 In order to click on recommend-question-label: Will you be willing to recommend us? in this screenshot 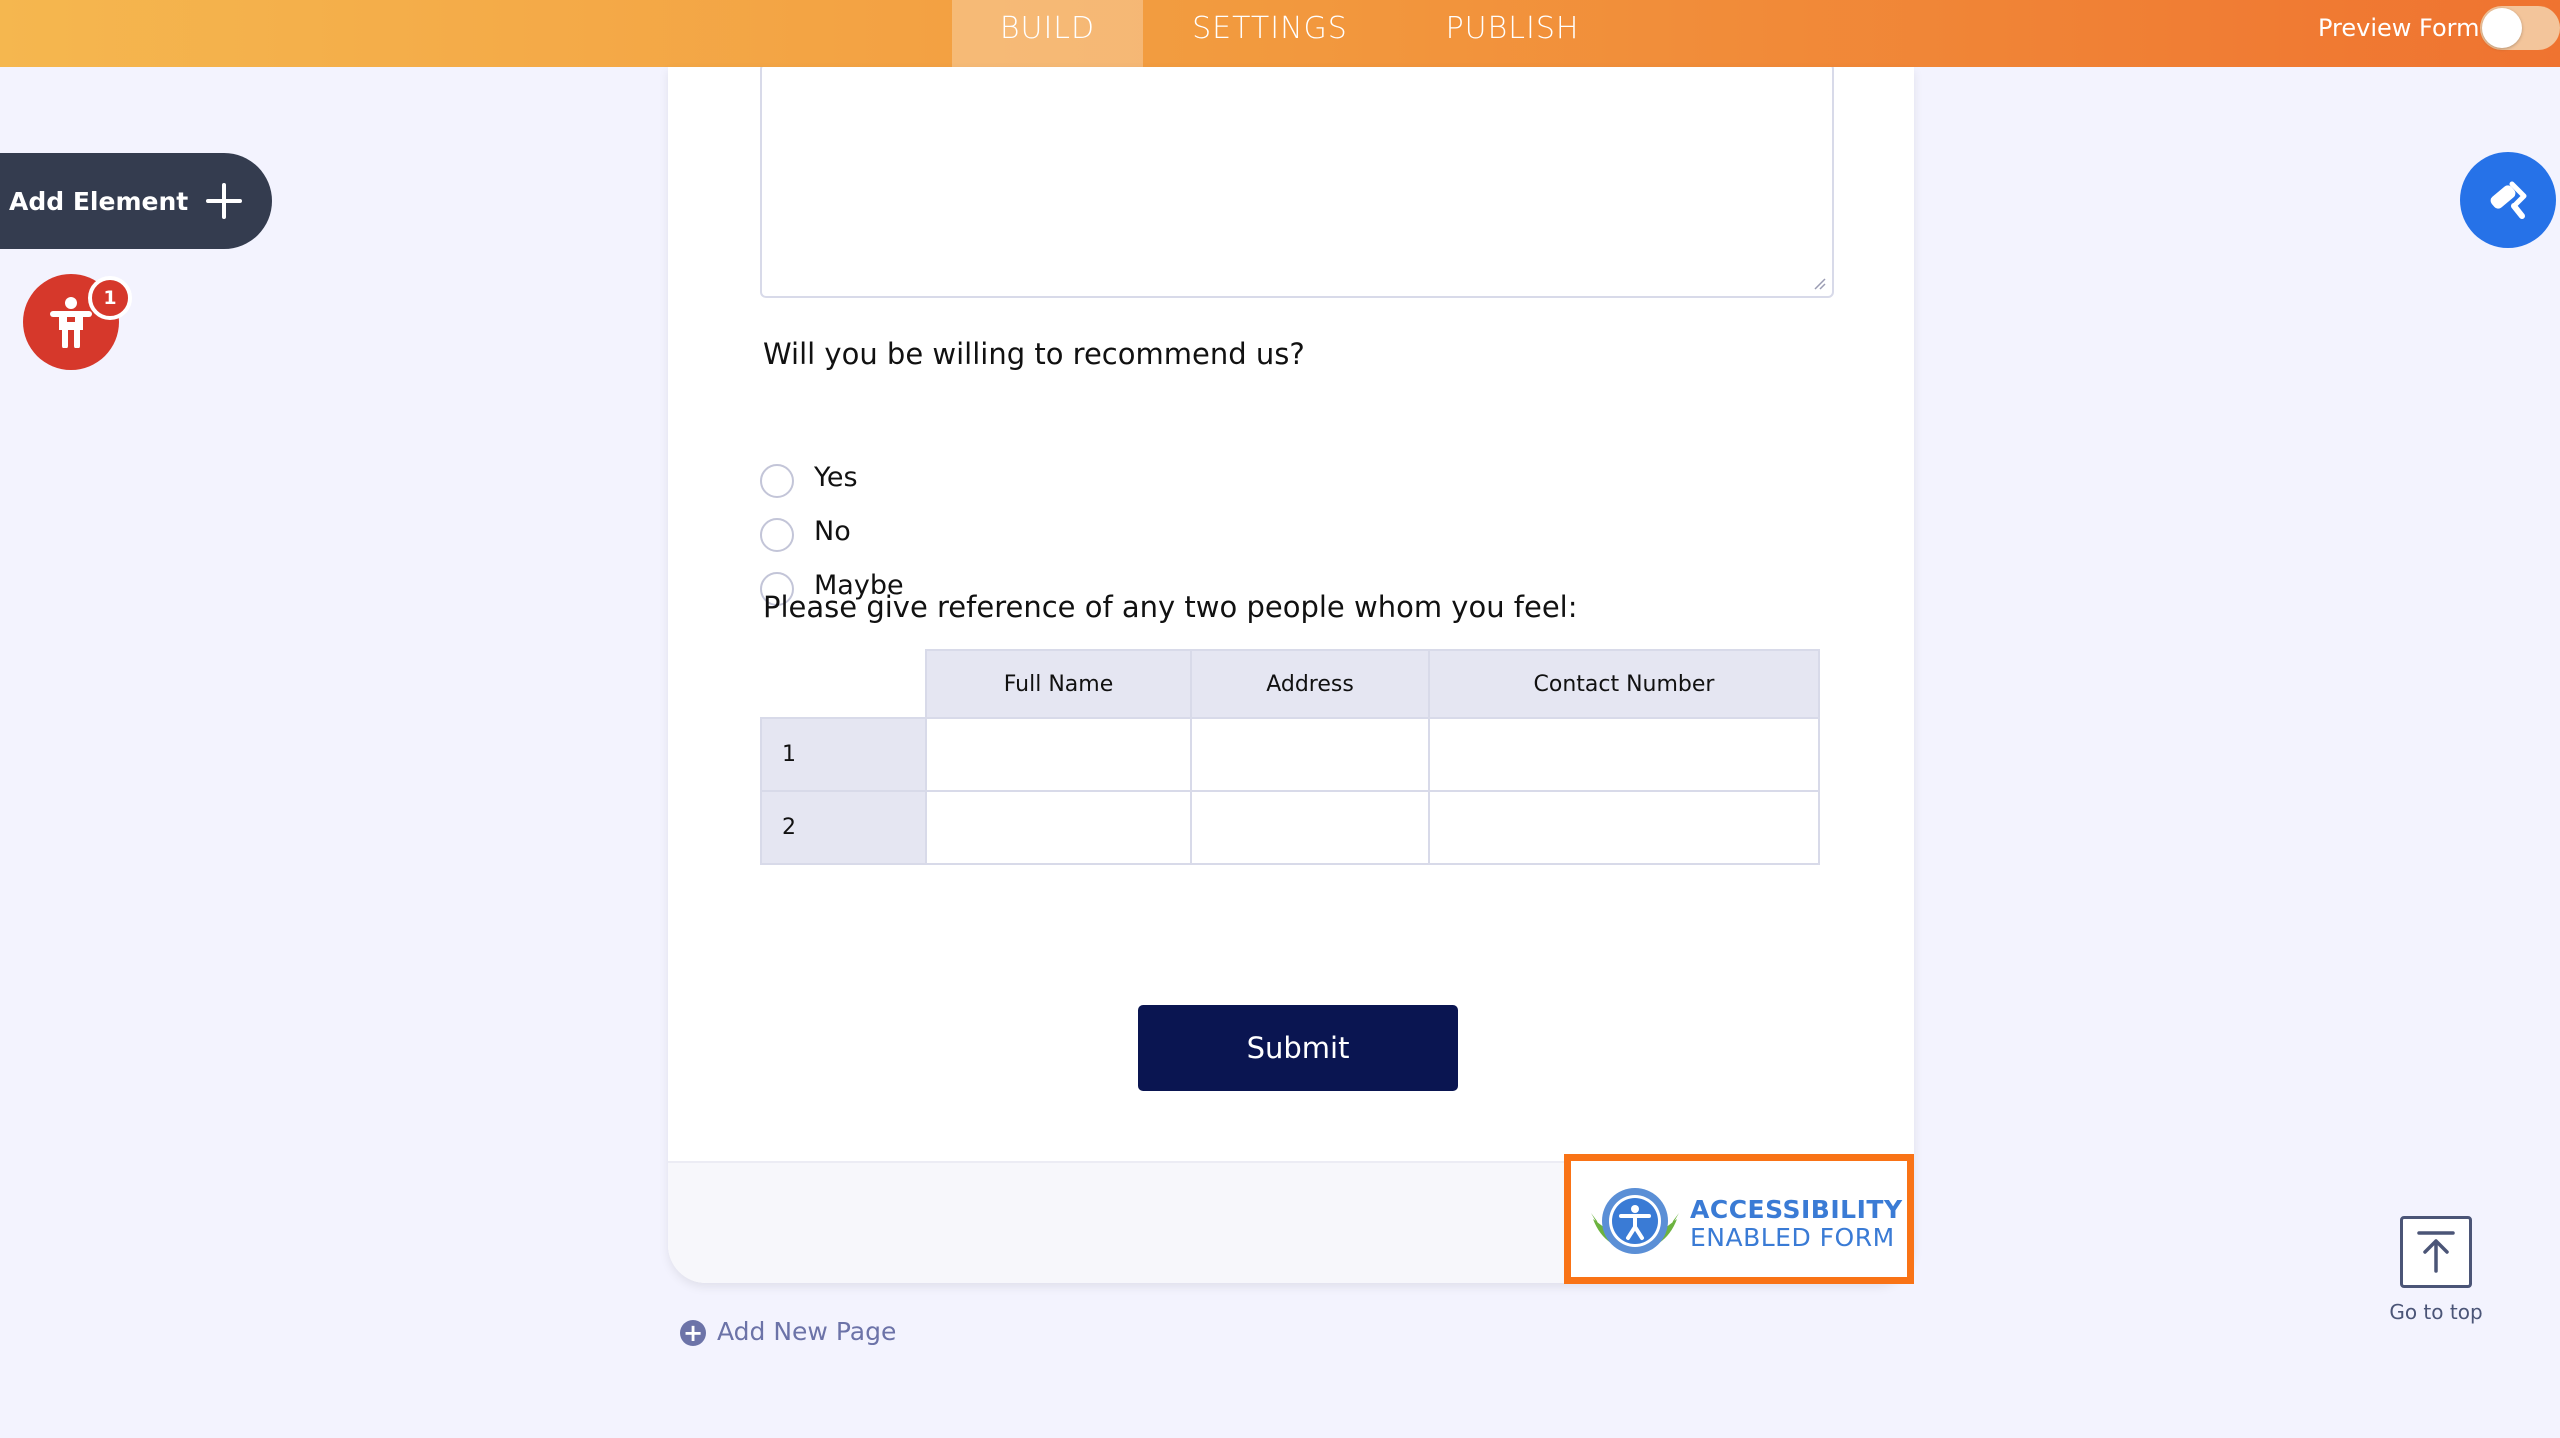, I will do `click(1034, 354)`.